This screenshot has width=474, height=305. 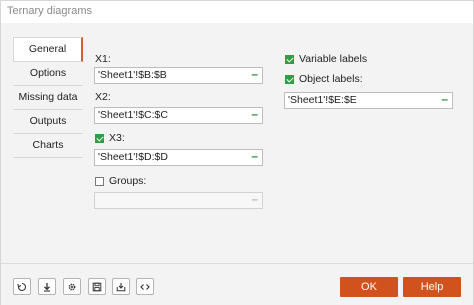 What do you see at coordinates (103, 97) in the screenshot?
I see `x2-label: X2:` at bounding box center [103, 97].